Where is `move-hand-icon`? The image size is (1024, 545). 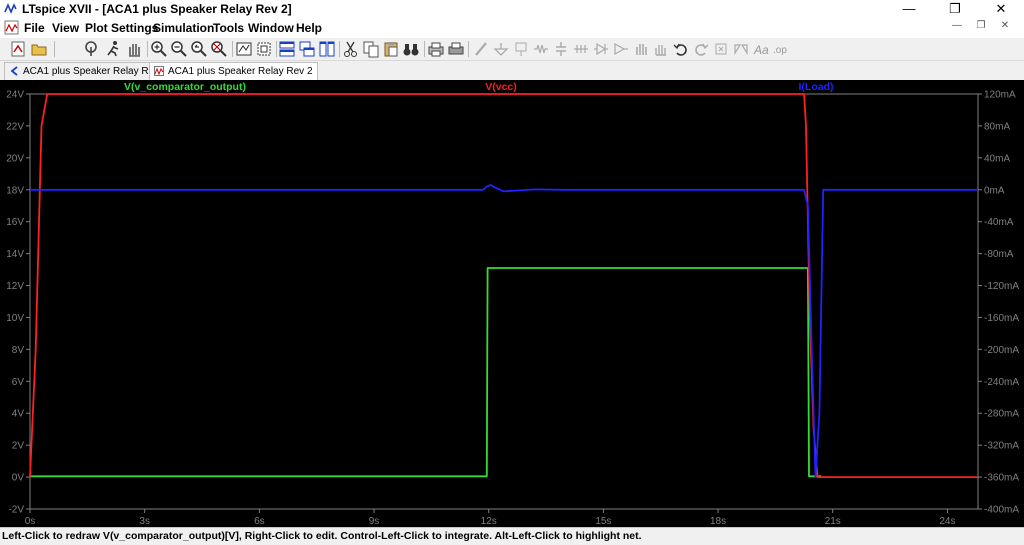
move-hand-icon is located at coordinates (641, 49).